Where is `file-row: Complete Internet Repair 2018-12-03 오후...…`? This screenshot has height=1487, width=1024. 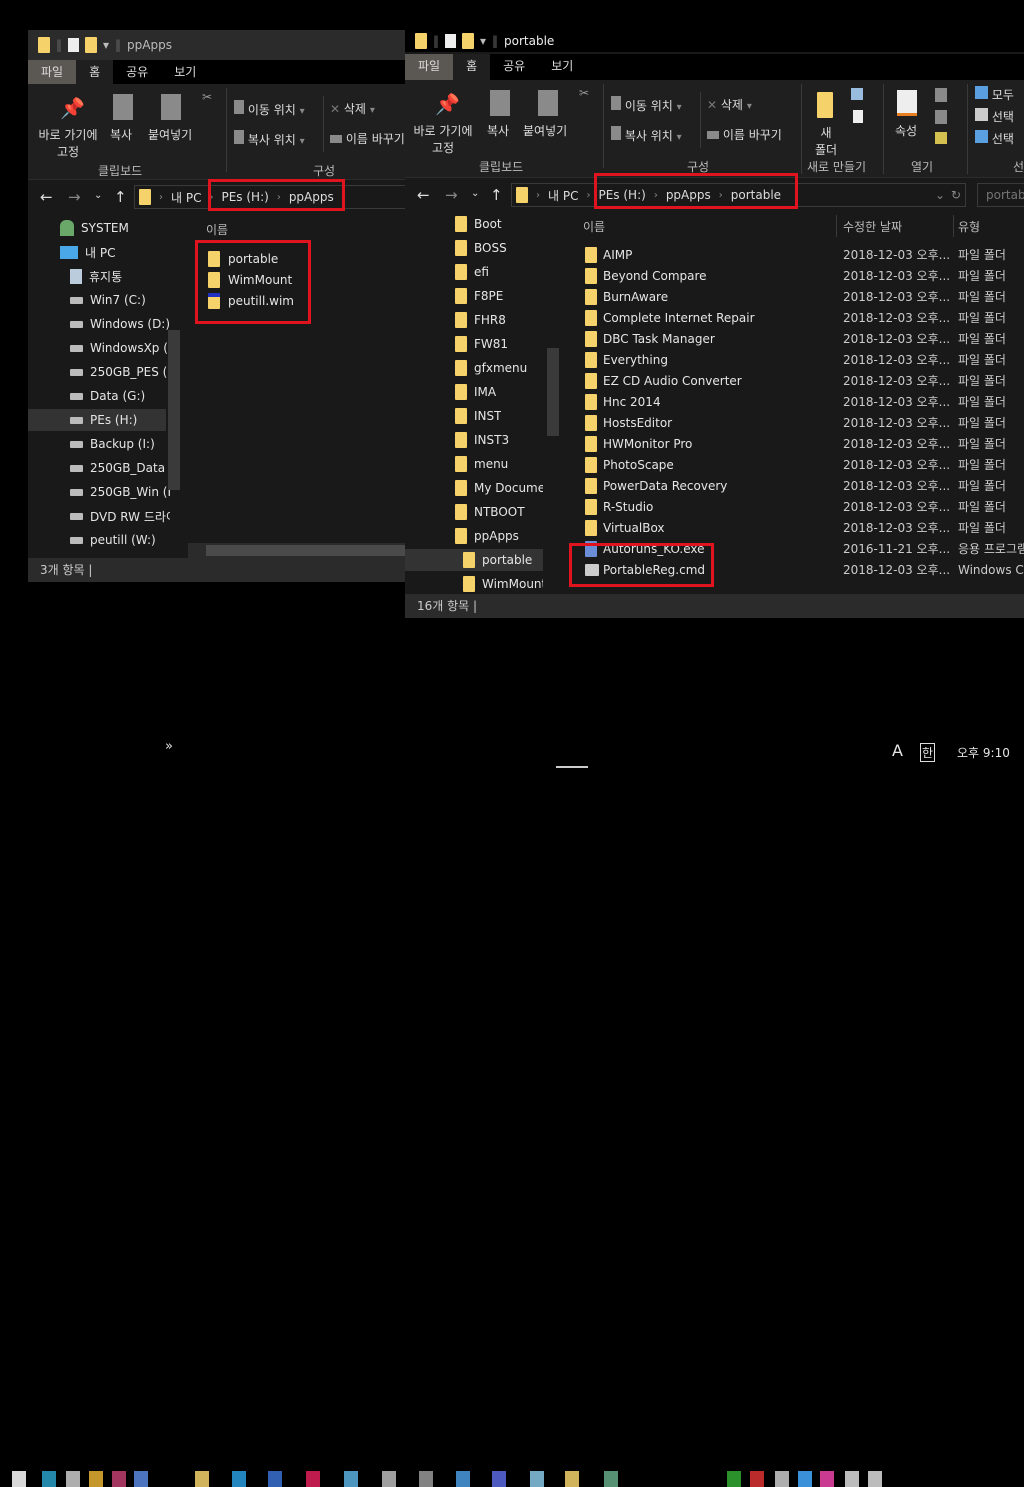 file-row: Complete Internet Repair 2018-12-03 오후...… is located at coordinates (794, 317).